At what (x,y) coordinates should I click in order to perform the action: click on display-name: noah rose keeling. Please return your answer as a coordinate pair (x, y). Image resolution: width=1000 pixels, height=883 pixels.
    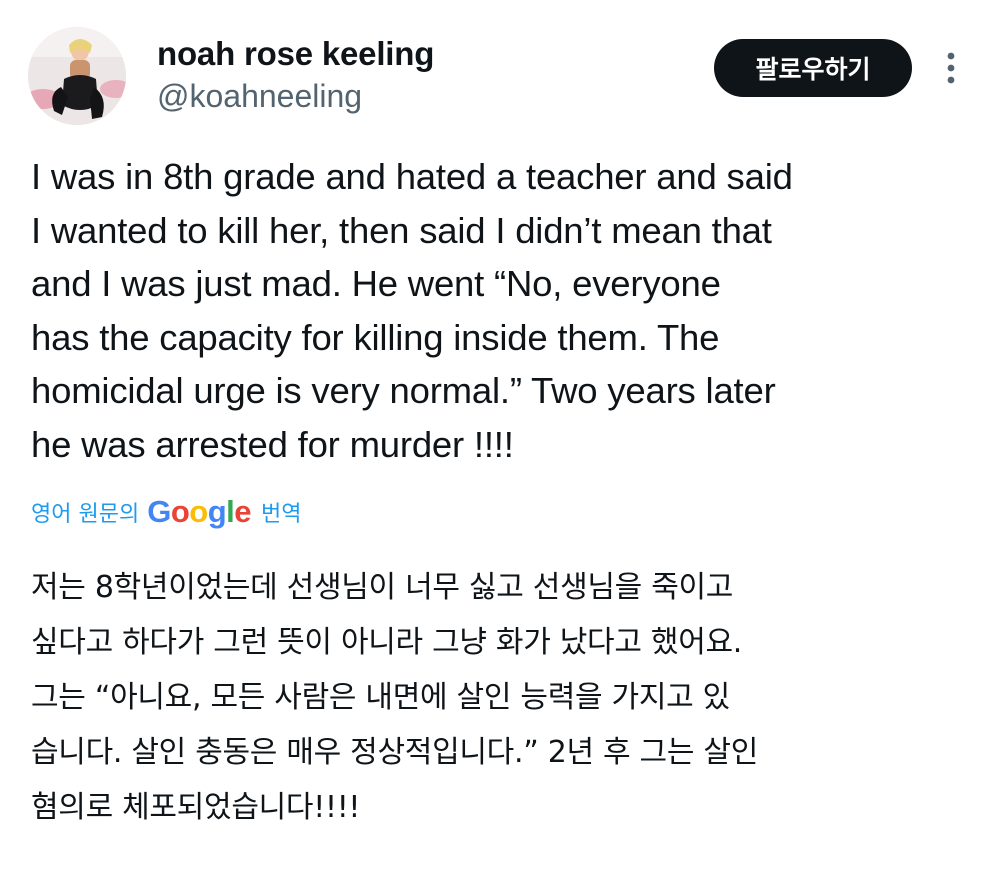
    Looking at the image, I should click on (295, 54).